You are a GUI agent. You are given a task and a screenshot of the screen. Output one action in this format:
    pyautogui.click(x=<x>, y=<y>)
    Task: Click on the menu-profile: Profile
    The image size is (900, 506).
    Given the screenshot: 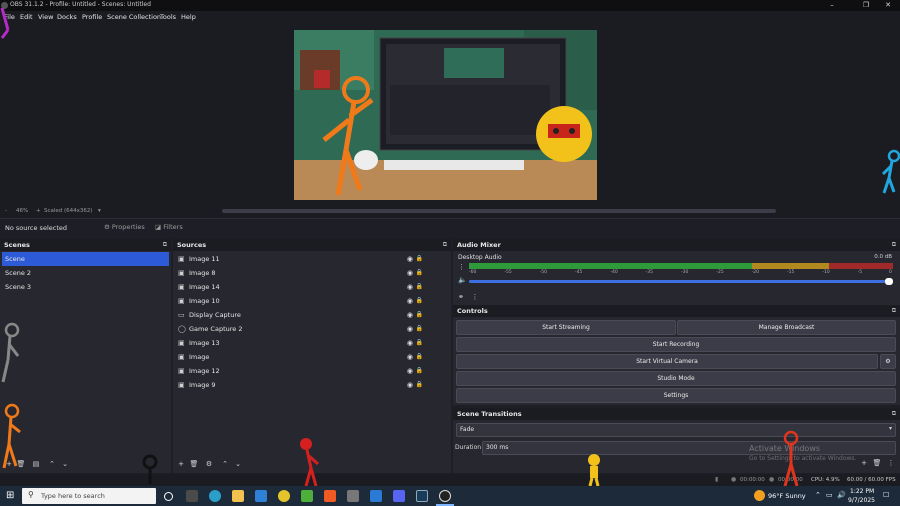 What is the action you would take?
    pyautogui.click(x=92, y=17)
    